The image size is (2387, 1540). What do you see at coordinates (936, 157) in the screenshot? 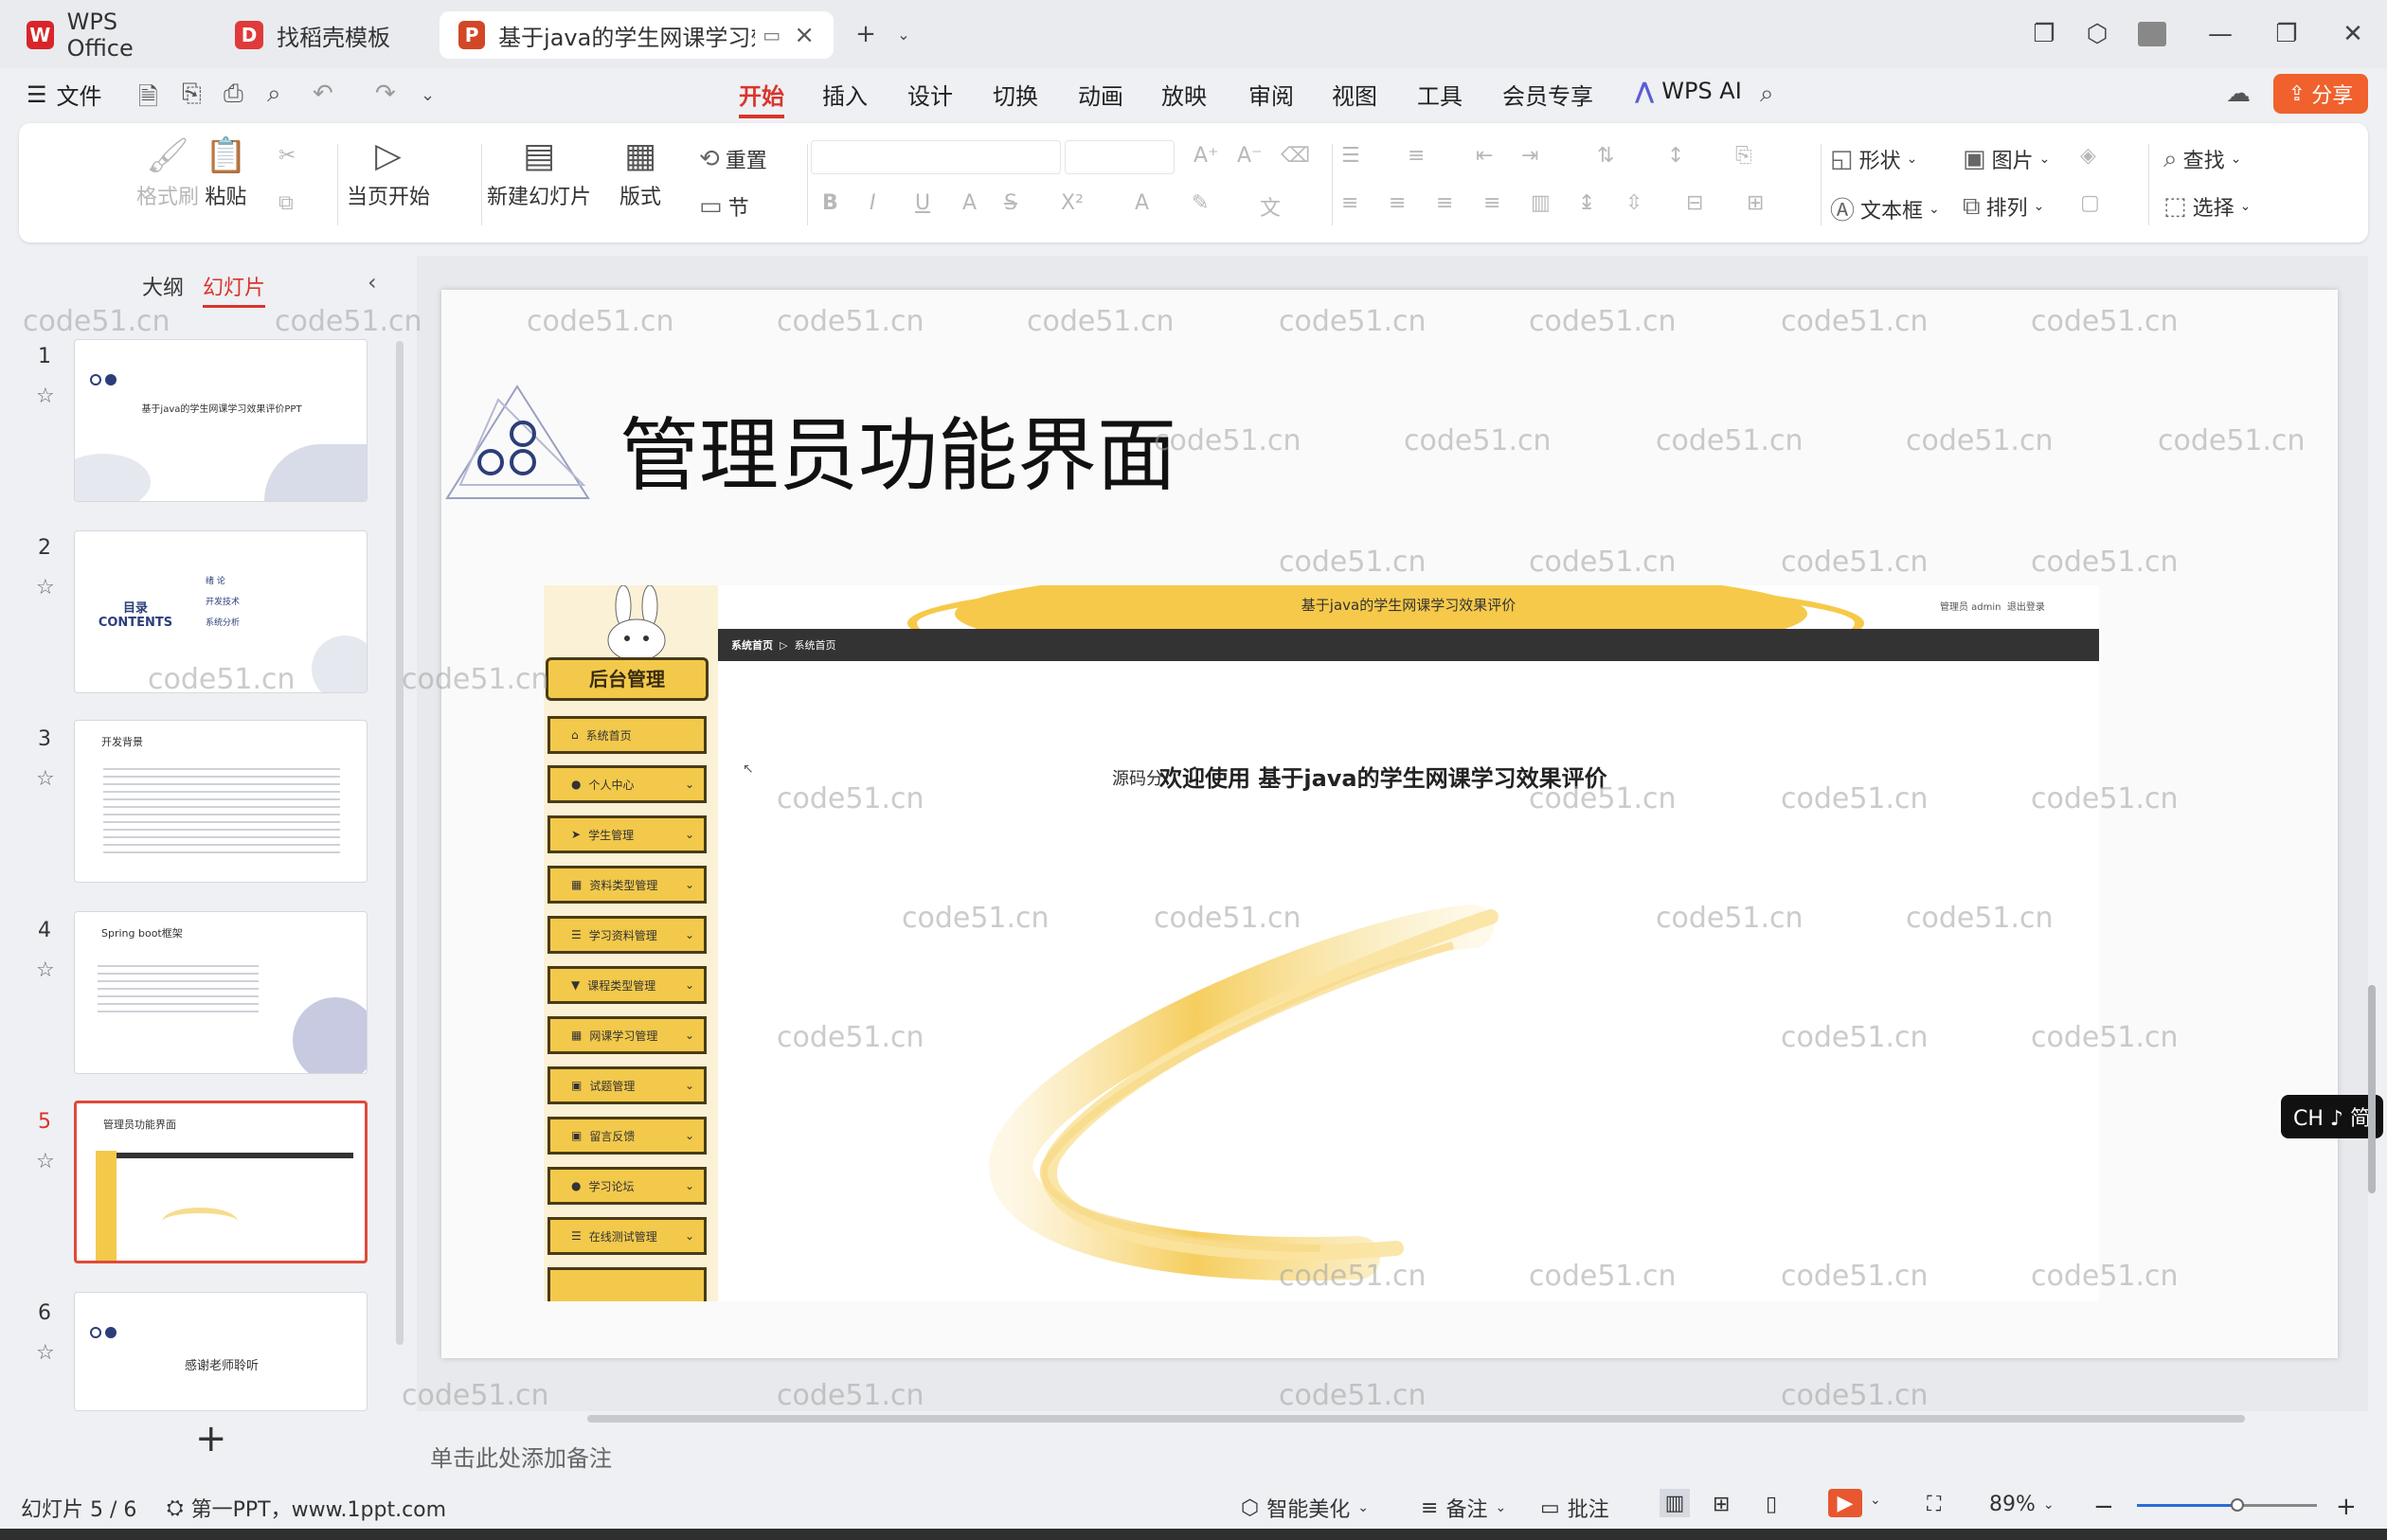
I see `font-family-select` at bounding box center [936, 157].